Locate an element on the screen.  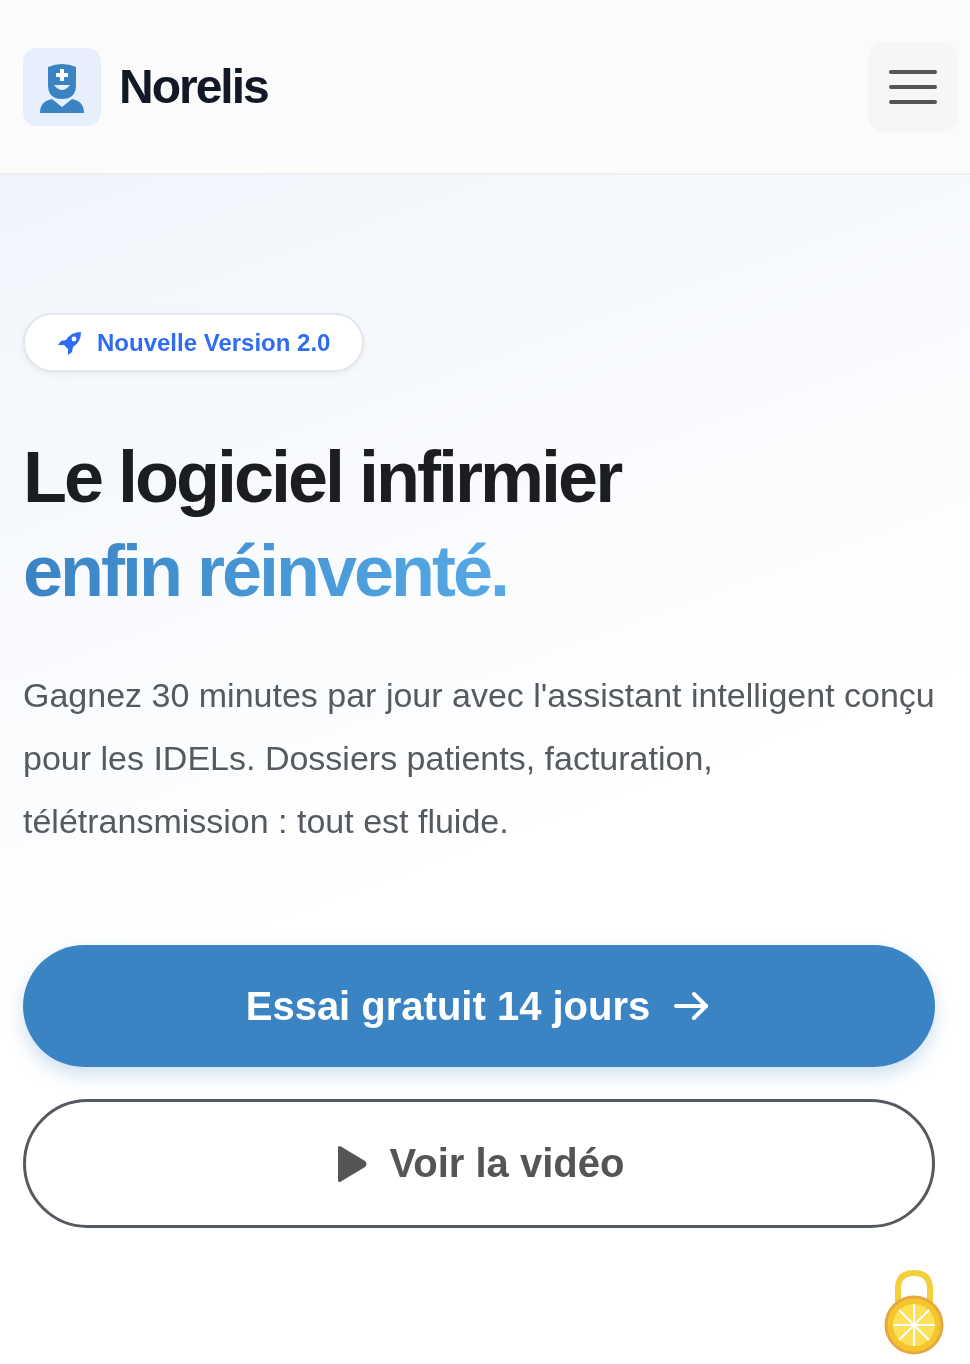
menu-icon is located at coordinates (913, 86).